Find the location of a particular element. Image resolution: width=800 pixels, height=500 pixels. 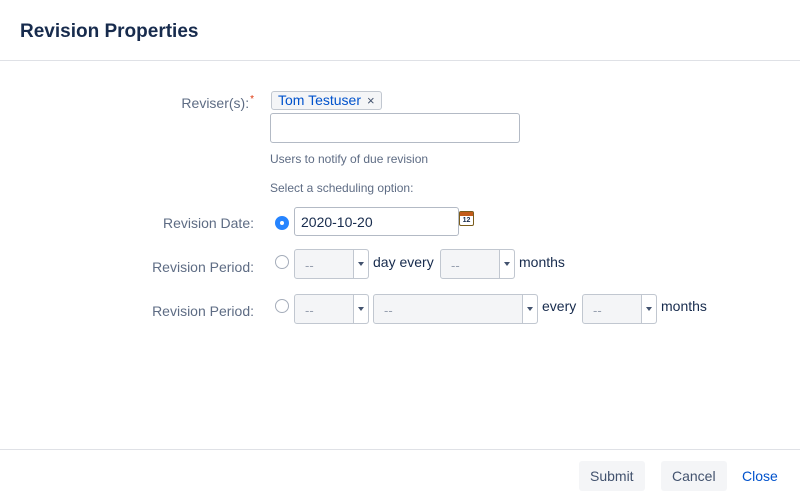

revision-period-day-radio is located at coordinates (282, 262).